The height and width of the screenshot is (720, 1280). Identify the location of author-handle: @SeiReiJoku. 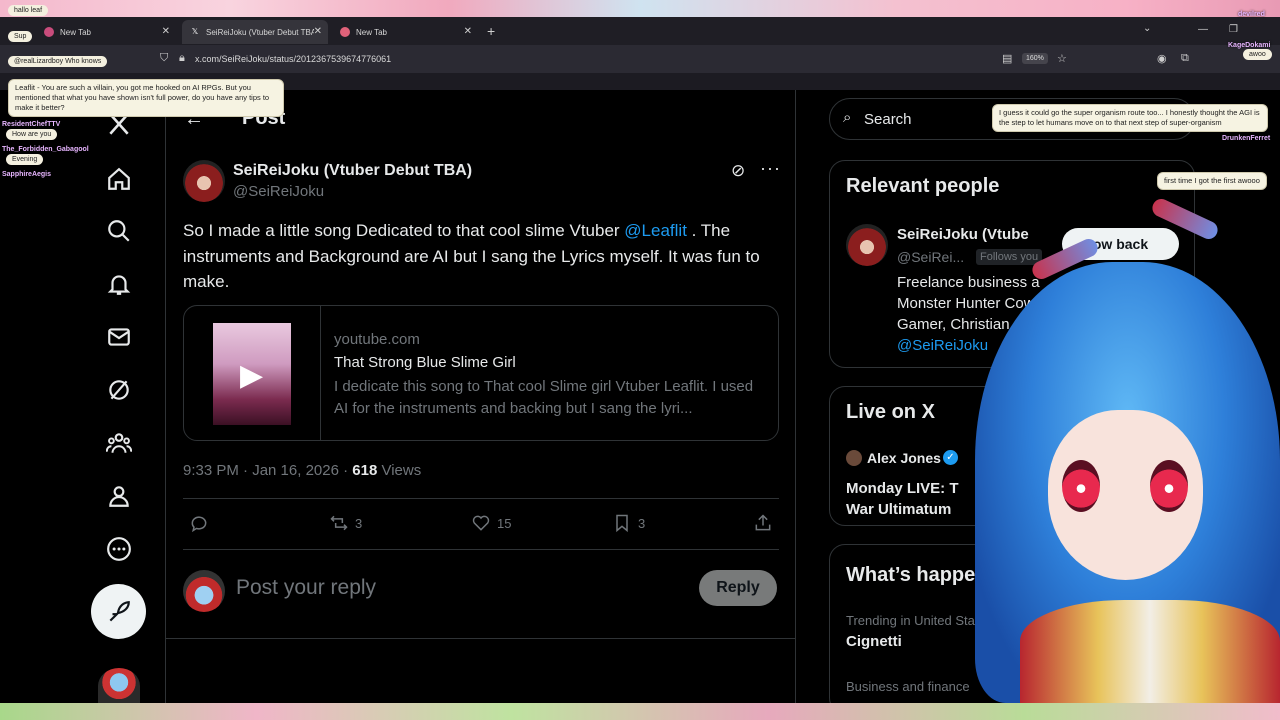
(278, 191).